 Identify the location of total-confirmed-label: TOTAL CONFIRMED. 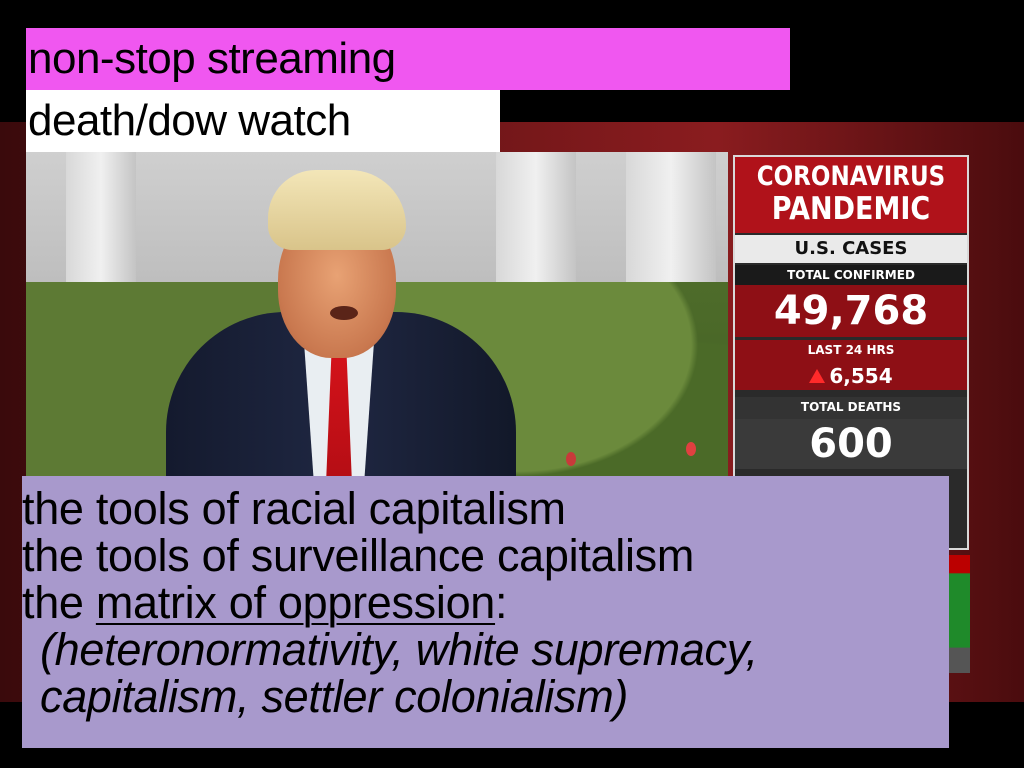
(851, 275).